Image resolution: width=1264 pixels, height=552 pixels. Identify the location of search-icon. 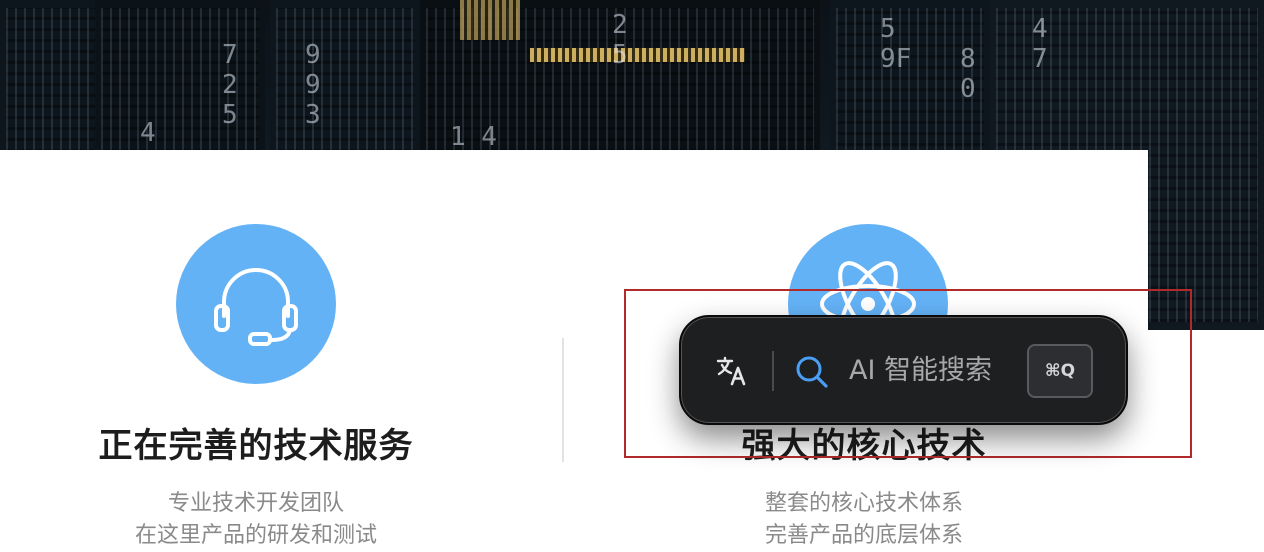
(812, 372).